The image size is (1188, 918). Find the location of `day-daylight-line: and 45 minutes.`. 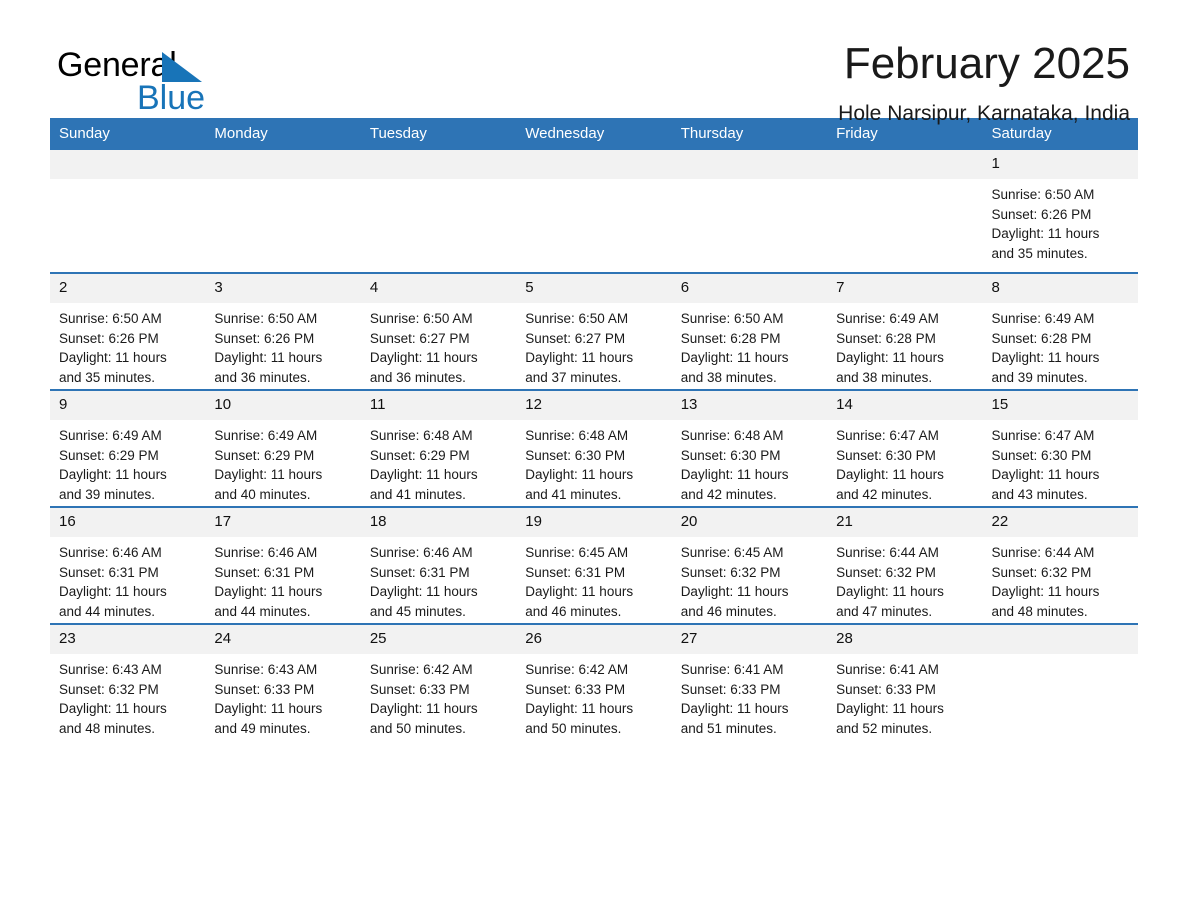

day-daylight-line: and 45 minutes. is located at coordinates (417, 611).